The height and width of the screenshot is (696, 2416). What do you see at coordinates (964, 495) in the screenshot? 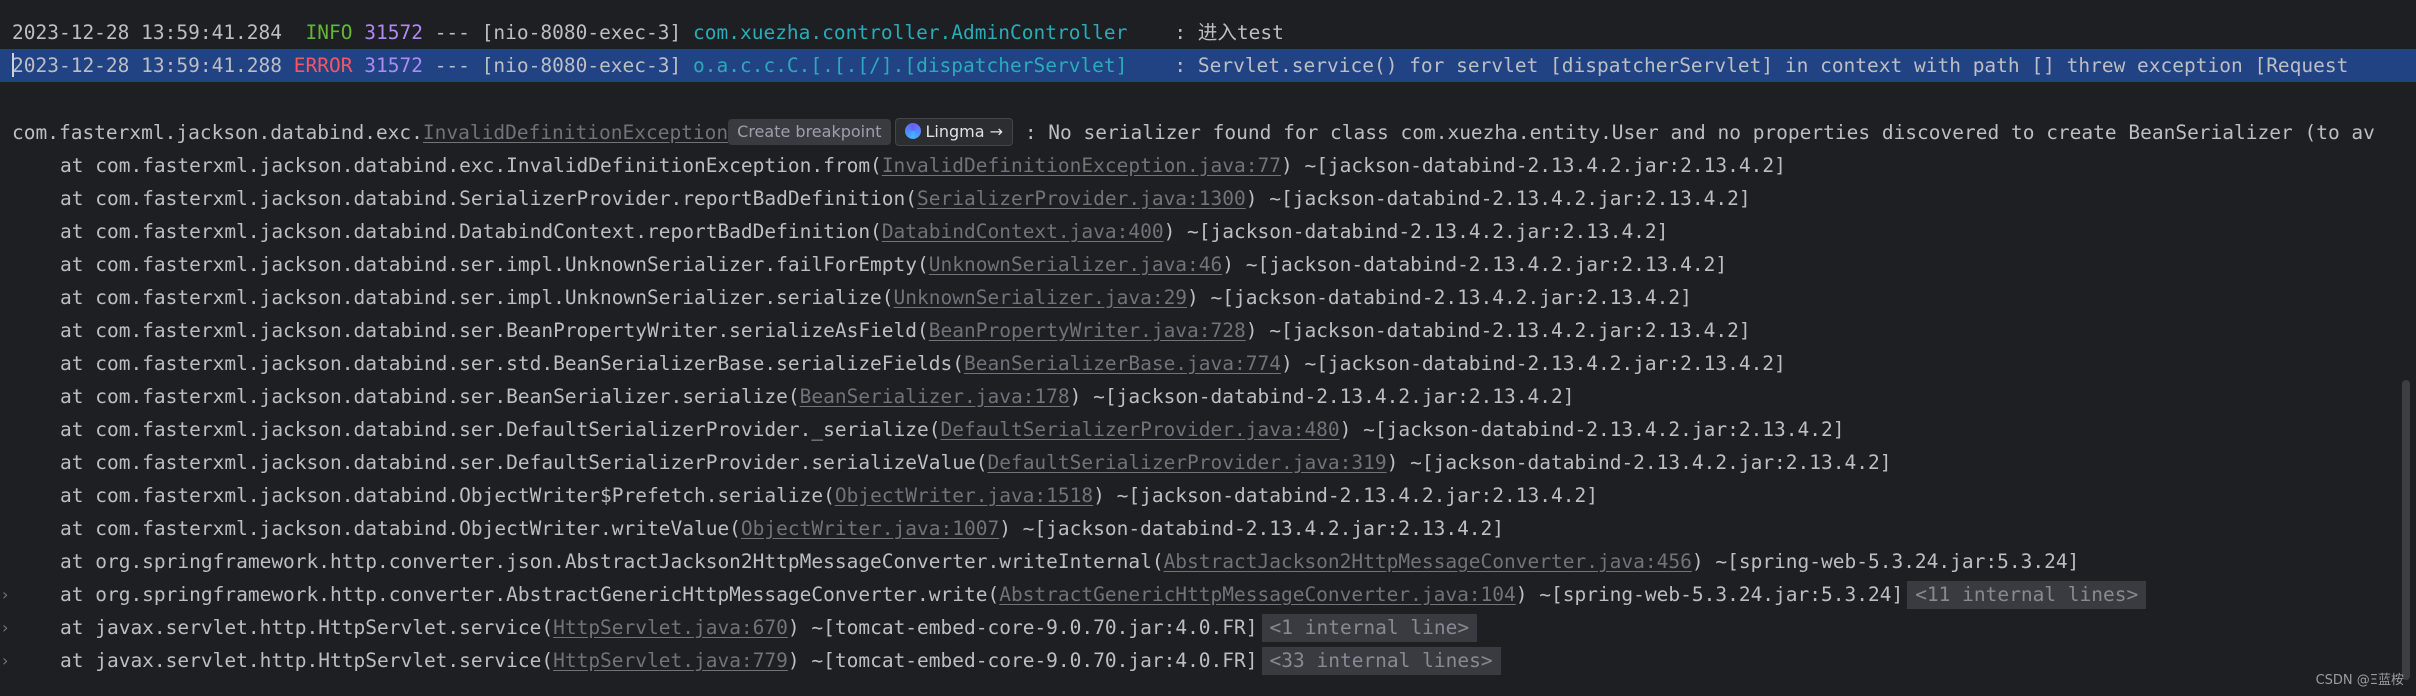
I see `frame-source-link: ObjectWriter.java:1518` at bounding box center [964, 495].